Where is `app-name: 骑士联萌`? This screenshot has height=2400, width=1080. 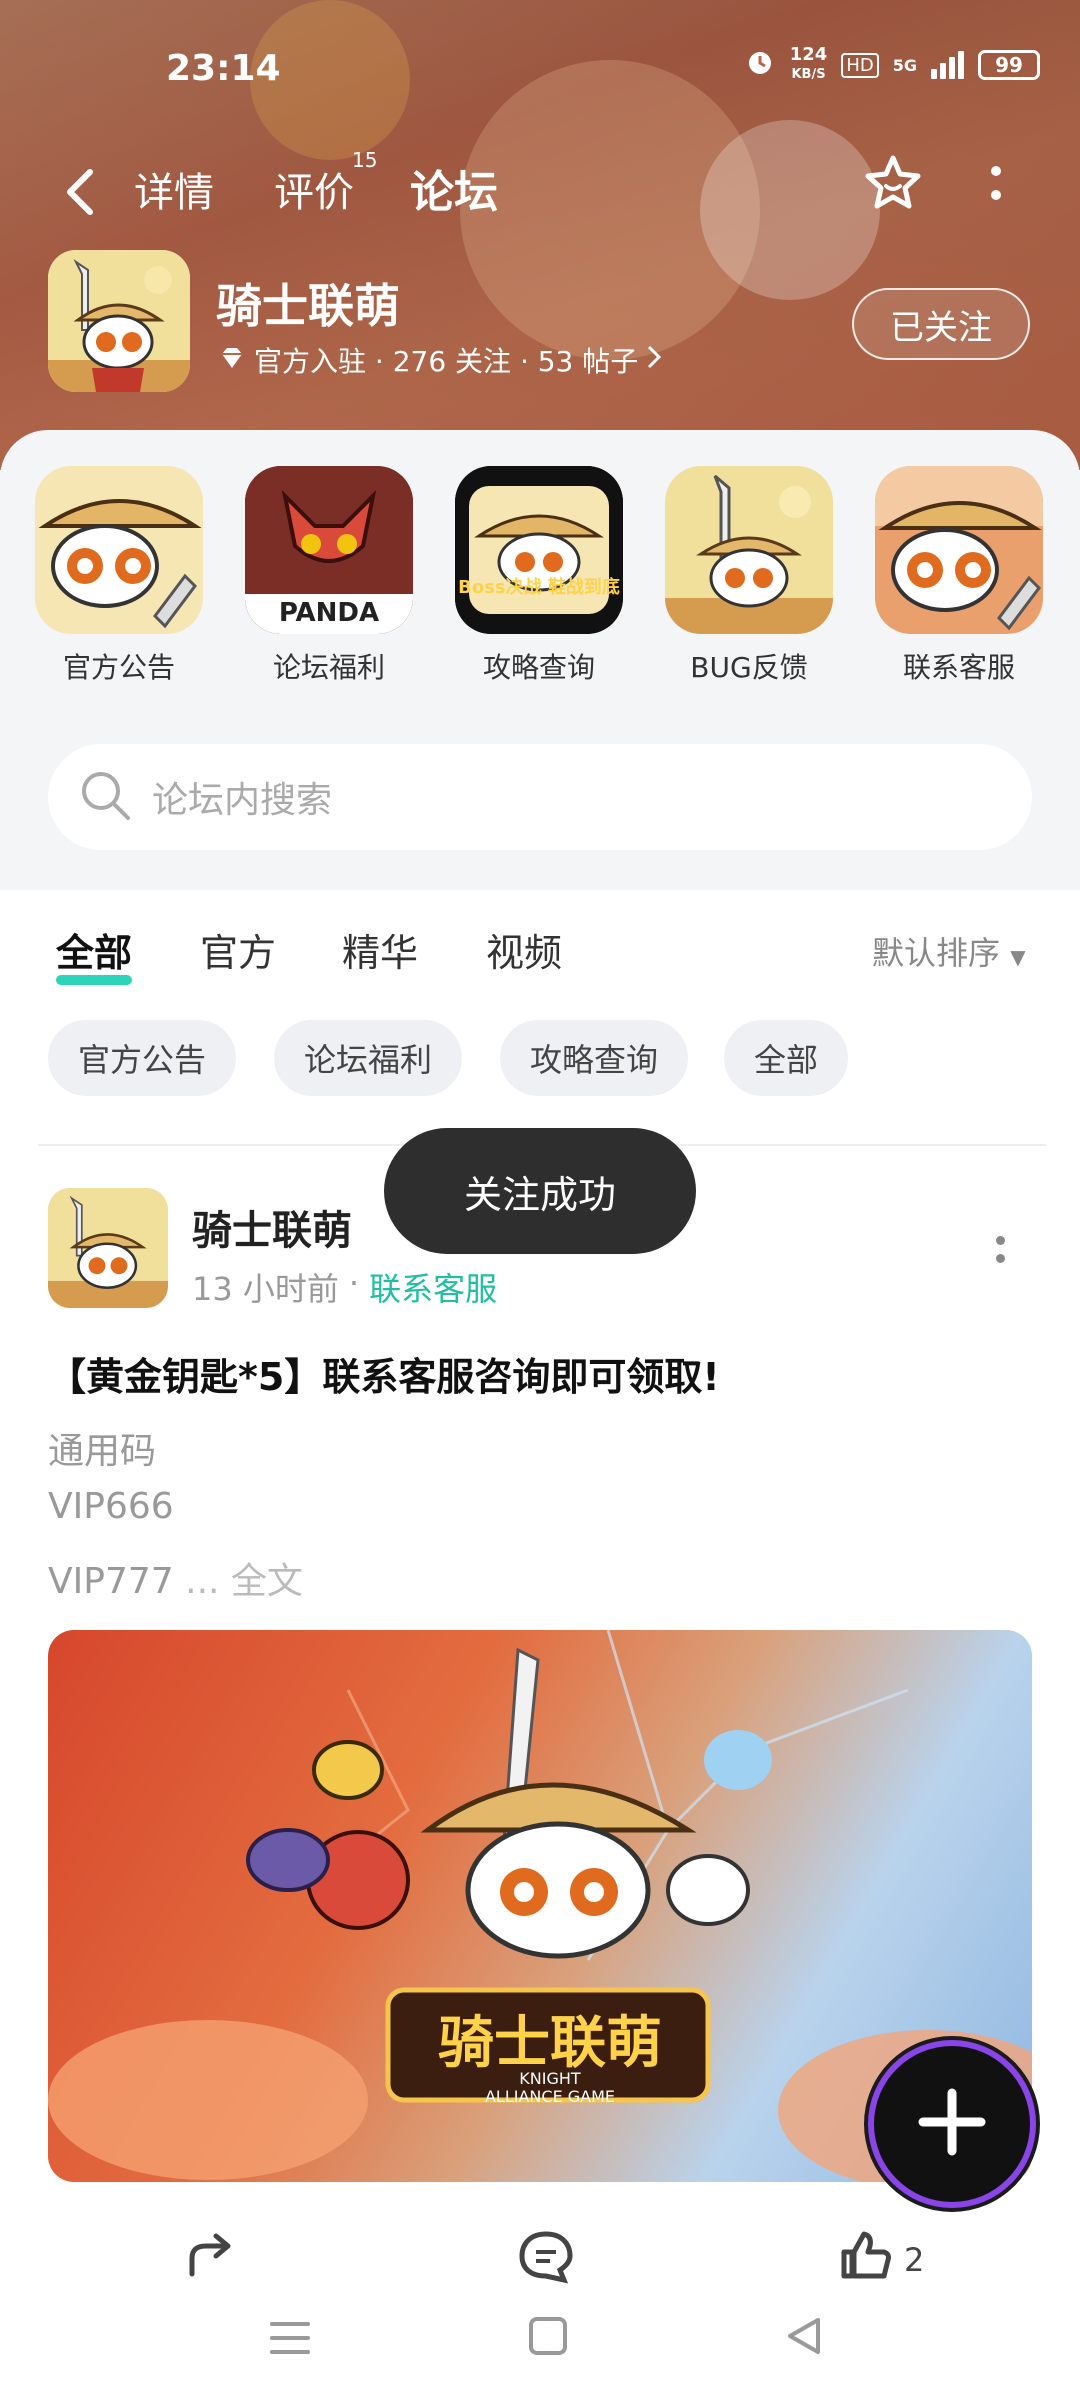
app-name: 骑士联萌 is located at coordinates (308, 306).